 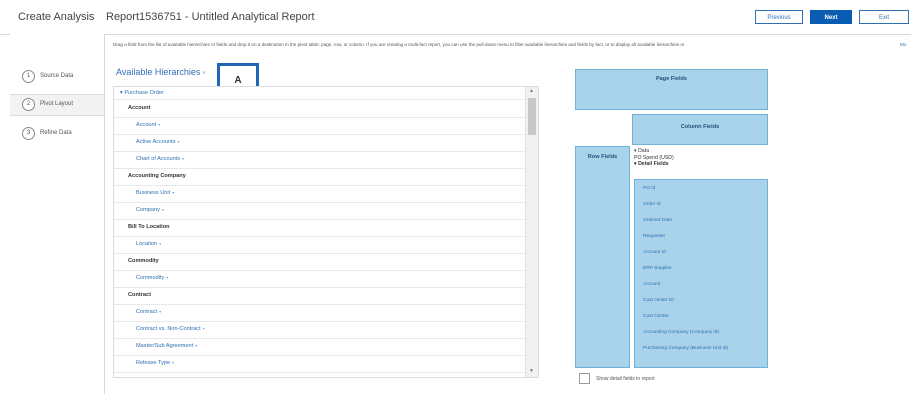 What do you see at coordinates (167, 346) in the screenshot?
I see `tree-row-label: Master/Sub Agreement ▾` at bounding box center [167, 346].